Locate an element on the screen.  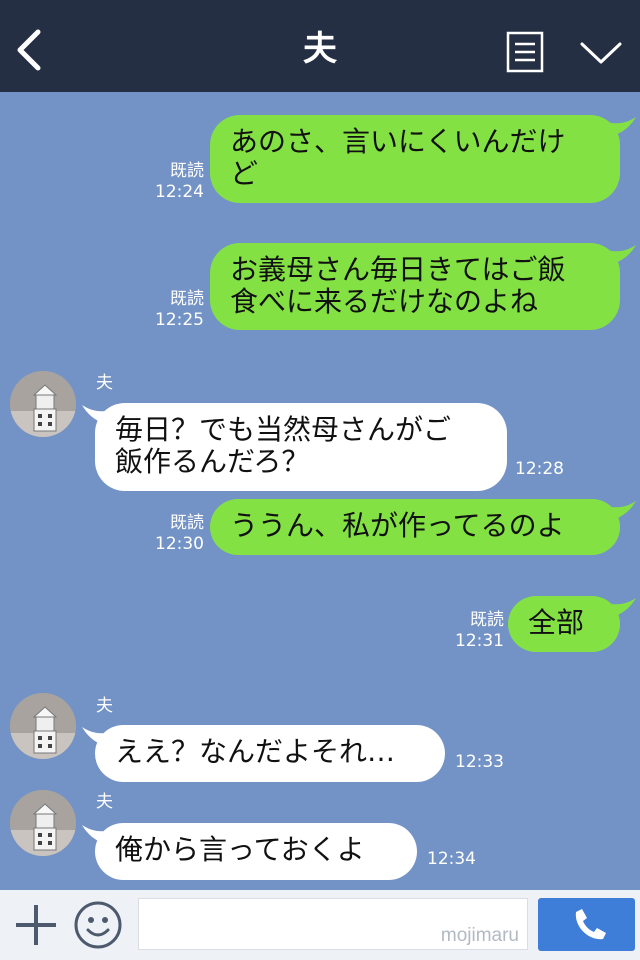
chevron-down-icon is located at coordinates (601, 53).